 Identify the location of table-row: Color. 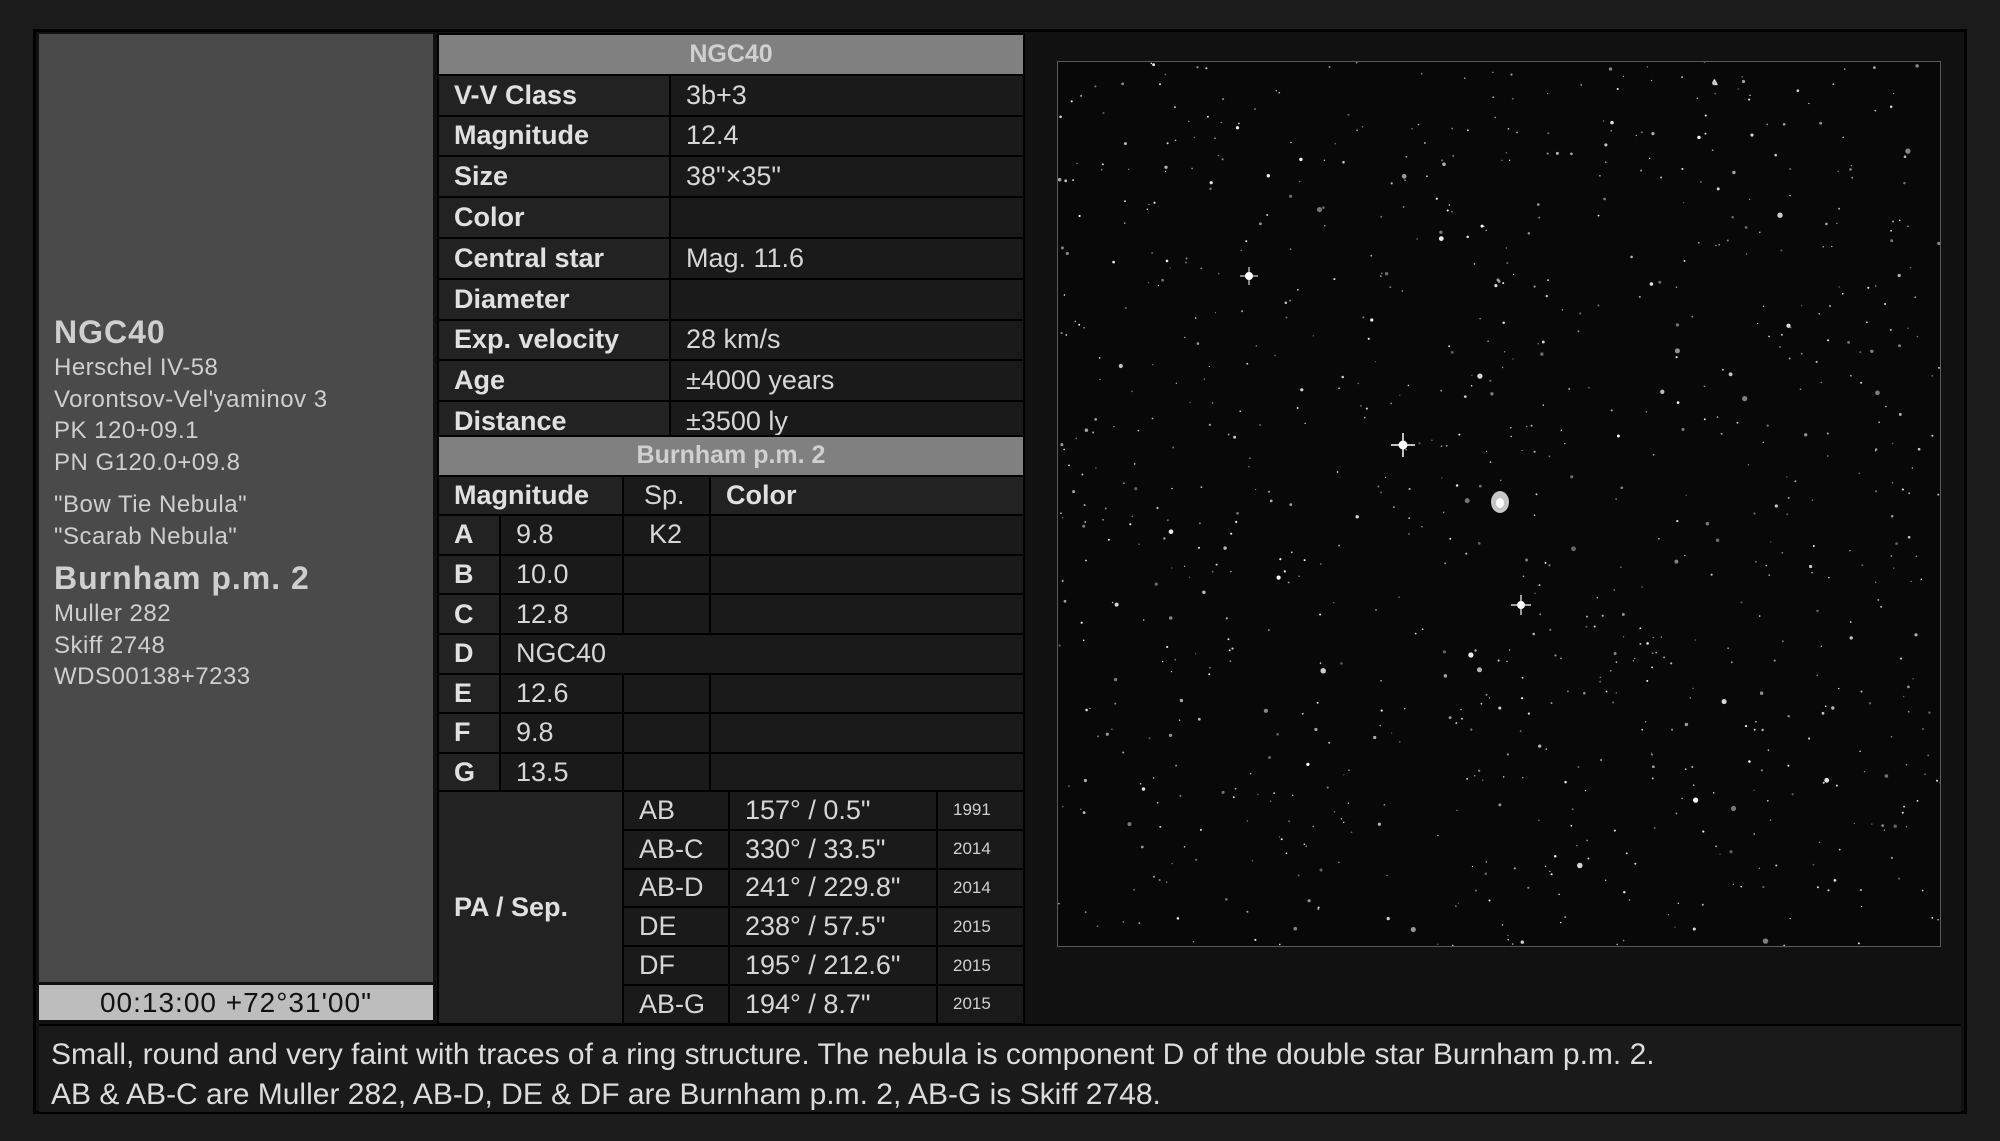
(731, 217).